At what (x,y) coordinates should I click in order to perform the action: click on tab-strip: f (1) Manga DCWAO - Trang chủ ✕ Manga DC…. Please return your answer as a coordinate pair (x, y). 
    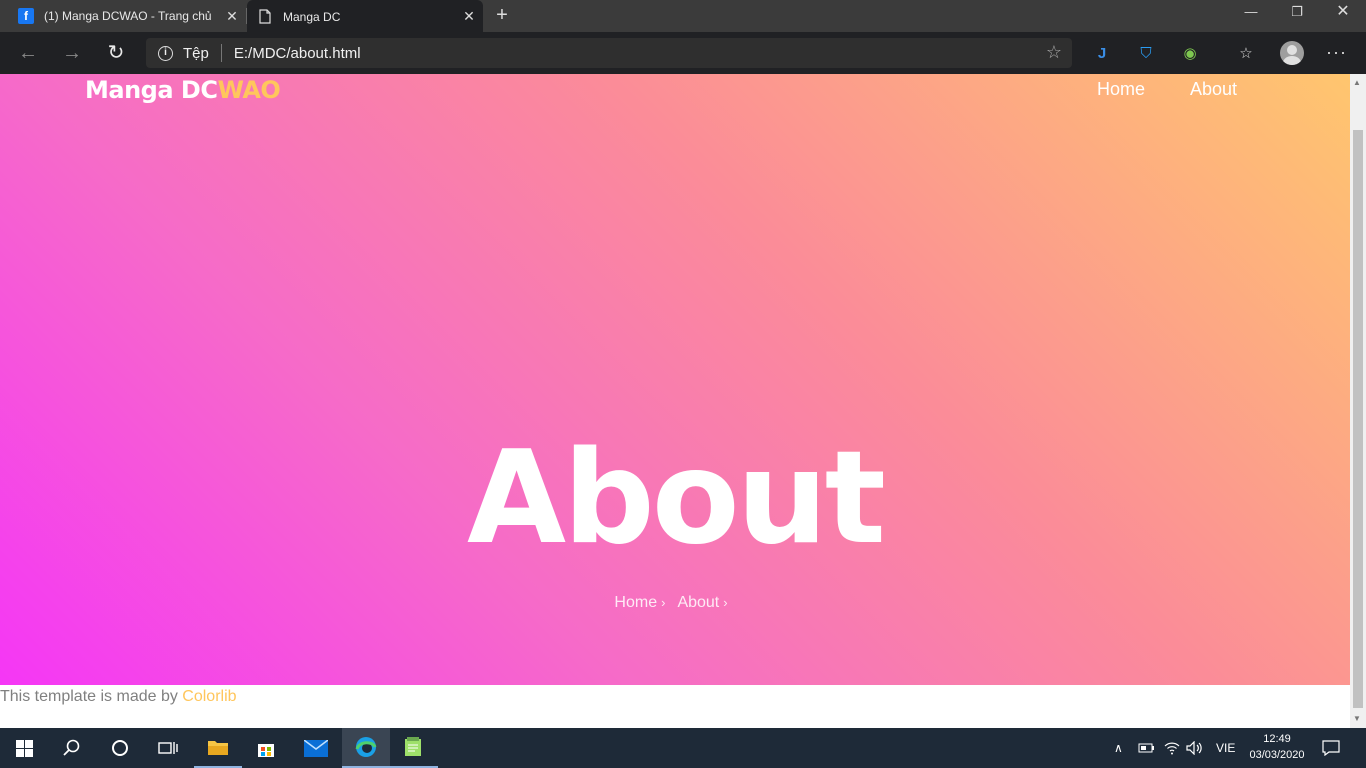
    Looking at the image, I should click on (683, 16).